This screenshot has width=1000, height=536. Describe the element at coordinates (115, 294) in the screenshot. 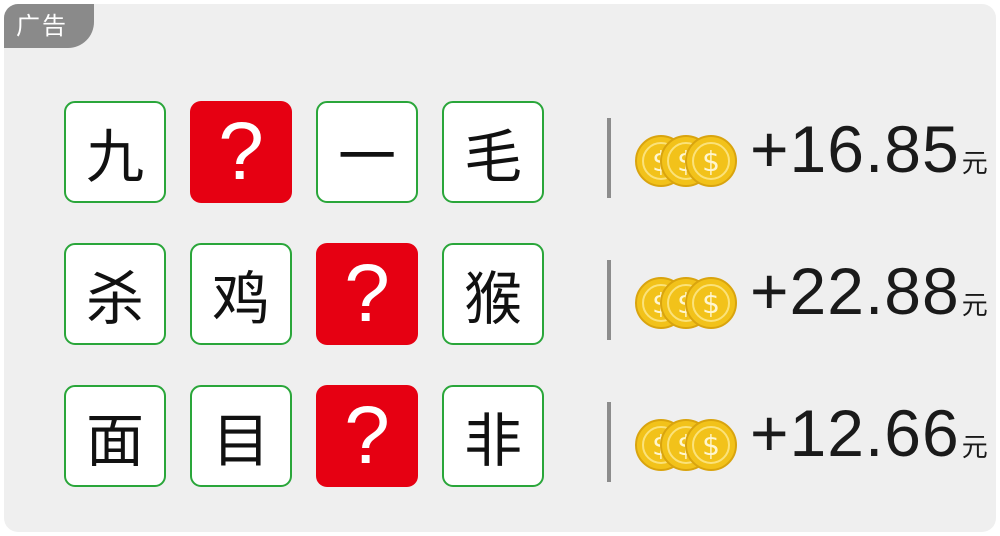

I see `idiom-char-tile: 杀` at that location.